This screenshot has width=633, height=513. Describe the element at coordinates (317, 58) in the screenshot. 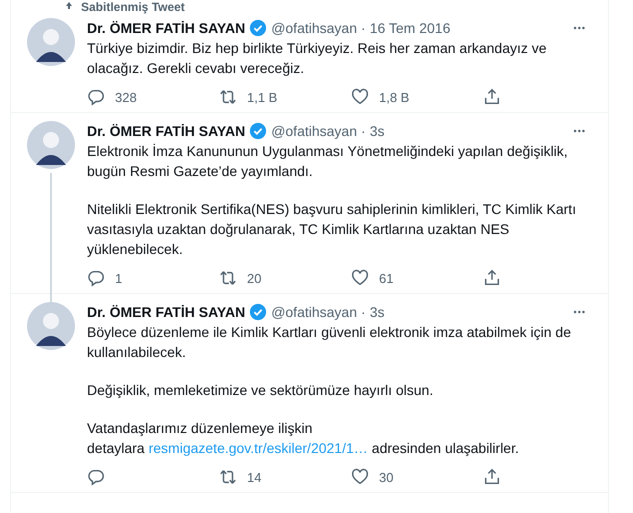

I see `tweet-text: Türkiye bizimdir. Biz hep birlikte Türkiyeyiz. Reis her zaman arkandayız ve olacağız. Gerekli cevabı vereceğiz.` at that location.